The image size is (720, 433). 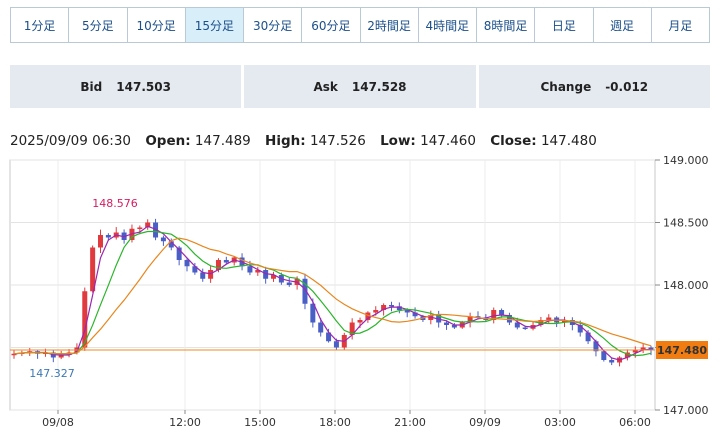 What do you see at coordinates (331, 25) in the screenshot?
I see `tab-5: 60分足` at bounding box center [331, 25].